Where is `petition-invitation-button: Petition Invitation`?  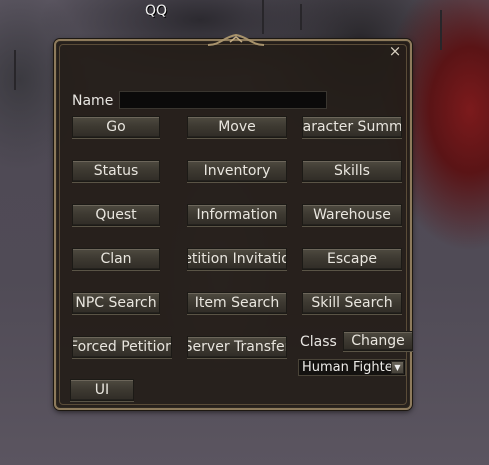
petition-invitation-button: Petition Invitation is located at coordinates (237, 259).